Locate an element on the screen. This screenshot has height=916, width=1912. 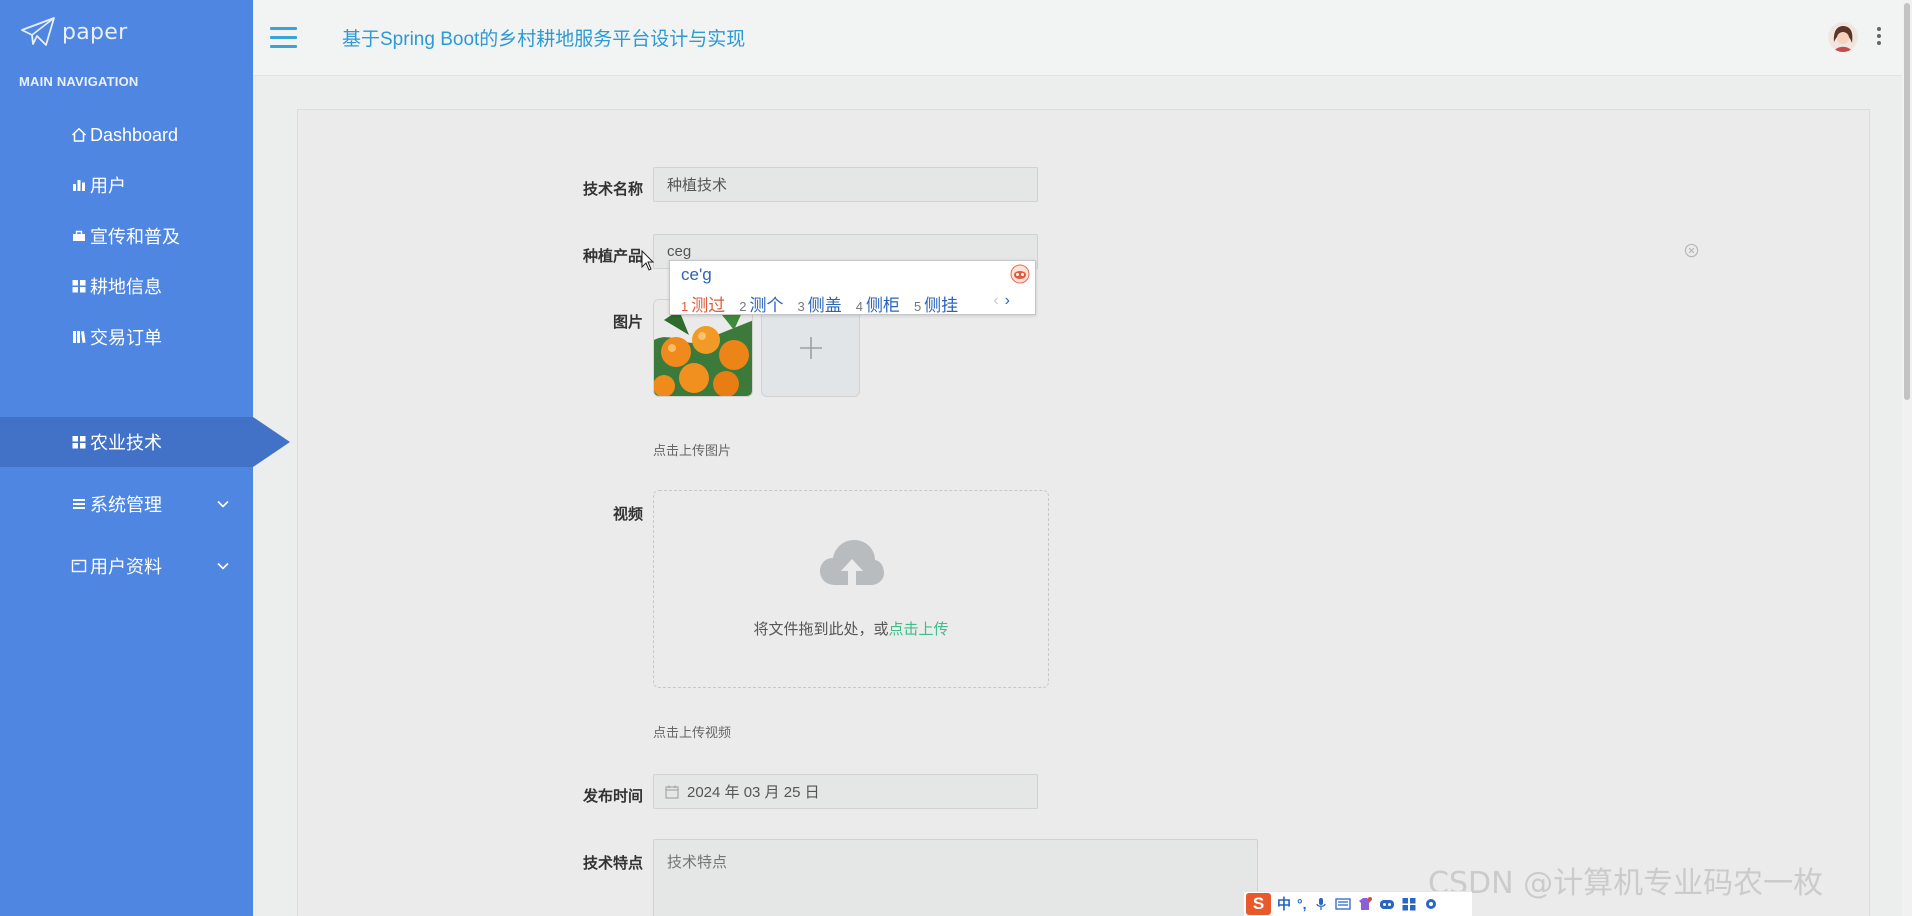
ime-page-nav: ‹ › is located at coordinates (1001, 301).